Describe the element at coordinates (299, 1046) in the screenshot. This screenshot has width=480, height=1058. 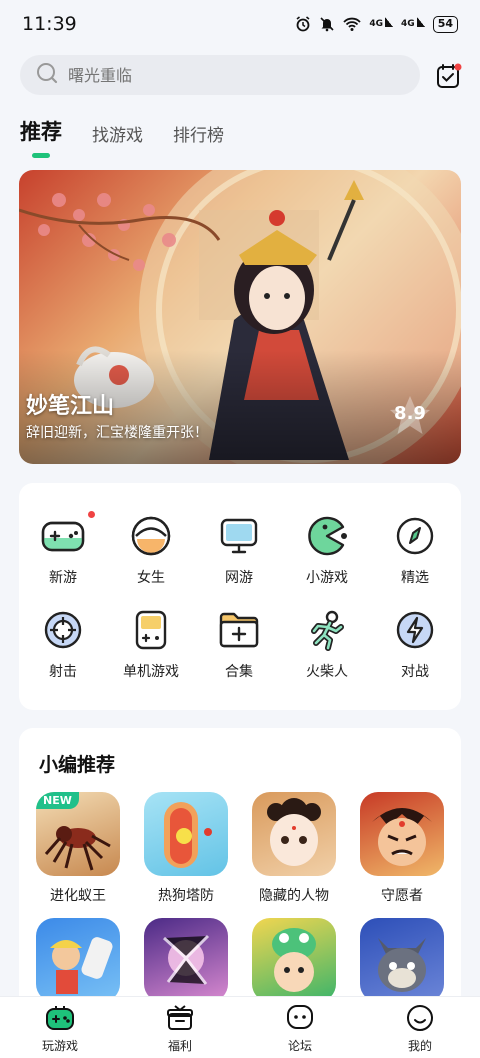
I see `nav-label: 论坛` at that location.